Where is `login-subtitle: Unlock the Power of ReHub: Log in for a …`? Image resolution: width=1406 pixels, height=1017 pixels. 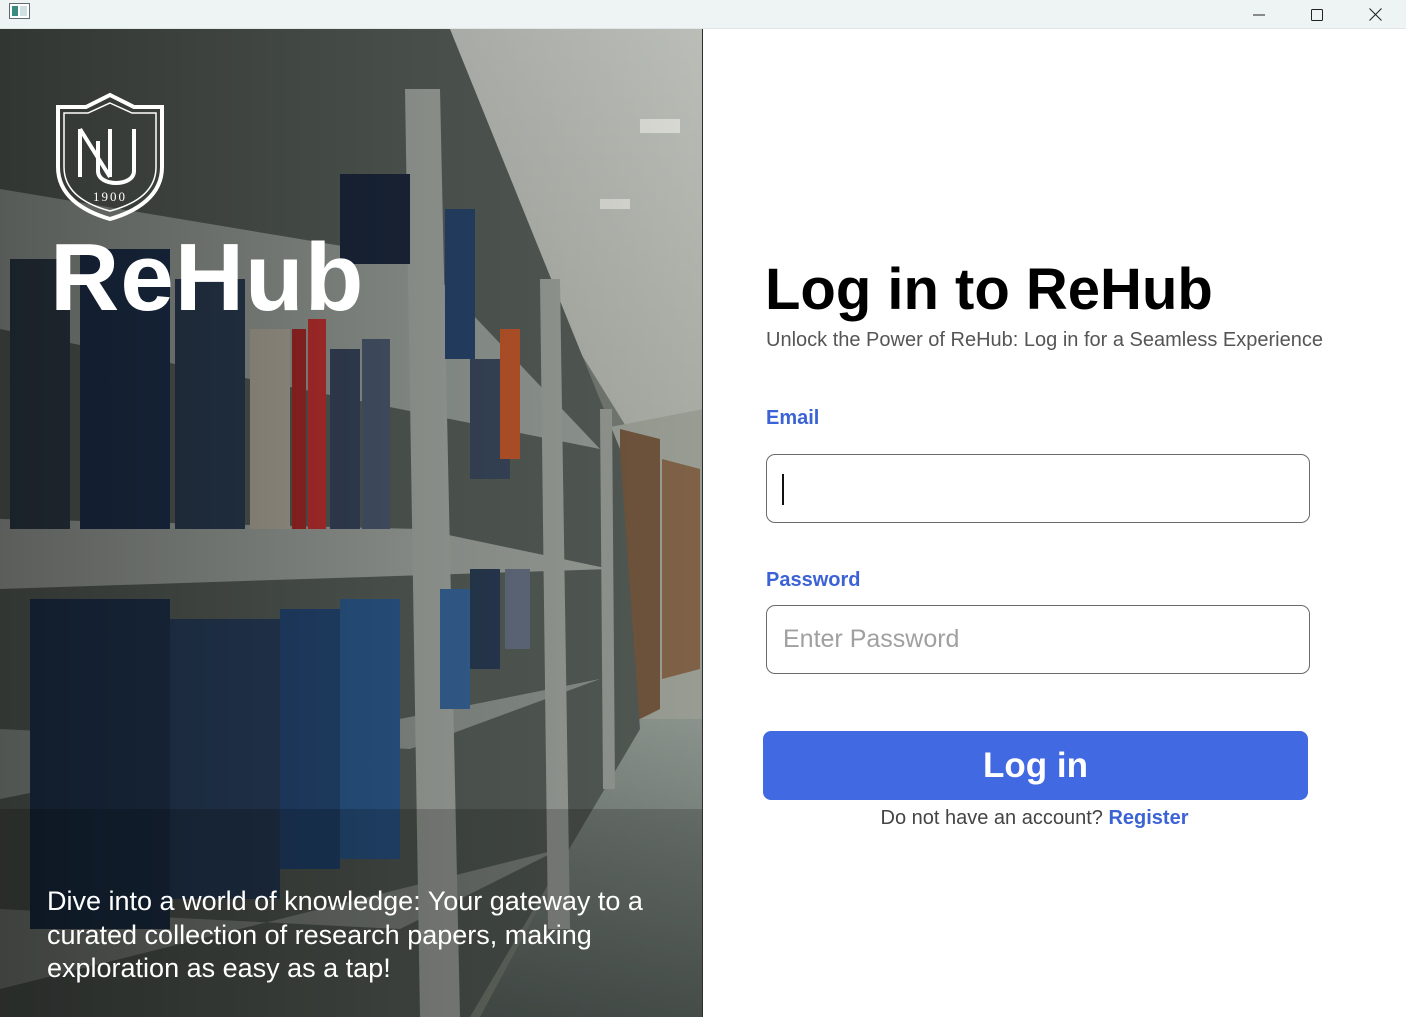 login-subtitle: Unlock the Power of ReHub: Log in for a … is located at coordinates (1044, 340).